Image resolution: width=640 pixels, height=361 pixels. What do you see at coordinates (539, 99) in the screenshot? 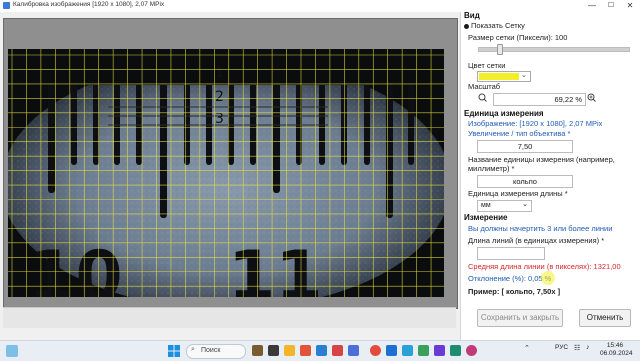
I see `zoom-input: 69,22 %` at bounding box center [539, 99].